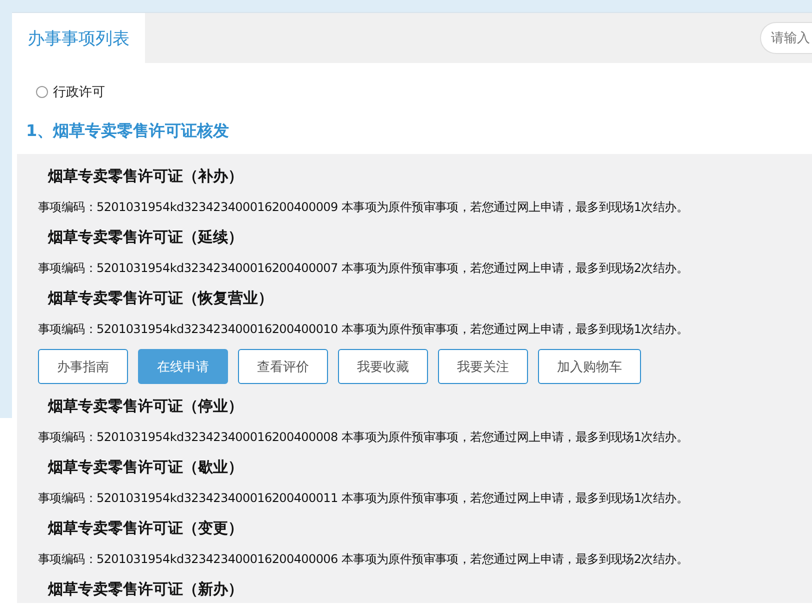  What do you see at coordinates (589, 366) in the screenshot?
I see `action-button: 加入购物车` at bounding box center [589, 366].